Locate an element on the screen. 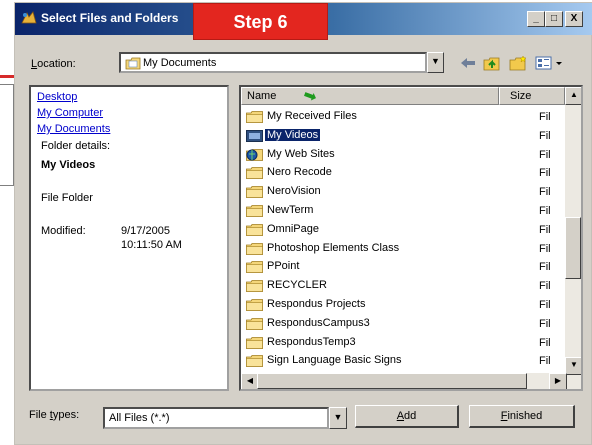 The width and height of the screenshot is (592, 445). file-name: Sign Language Basic Signs is located at coordinates (334, 360).